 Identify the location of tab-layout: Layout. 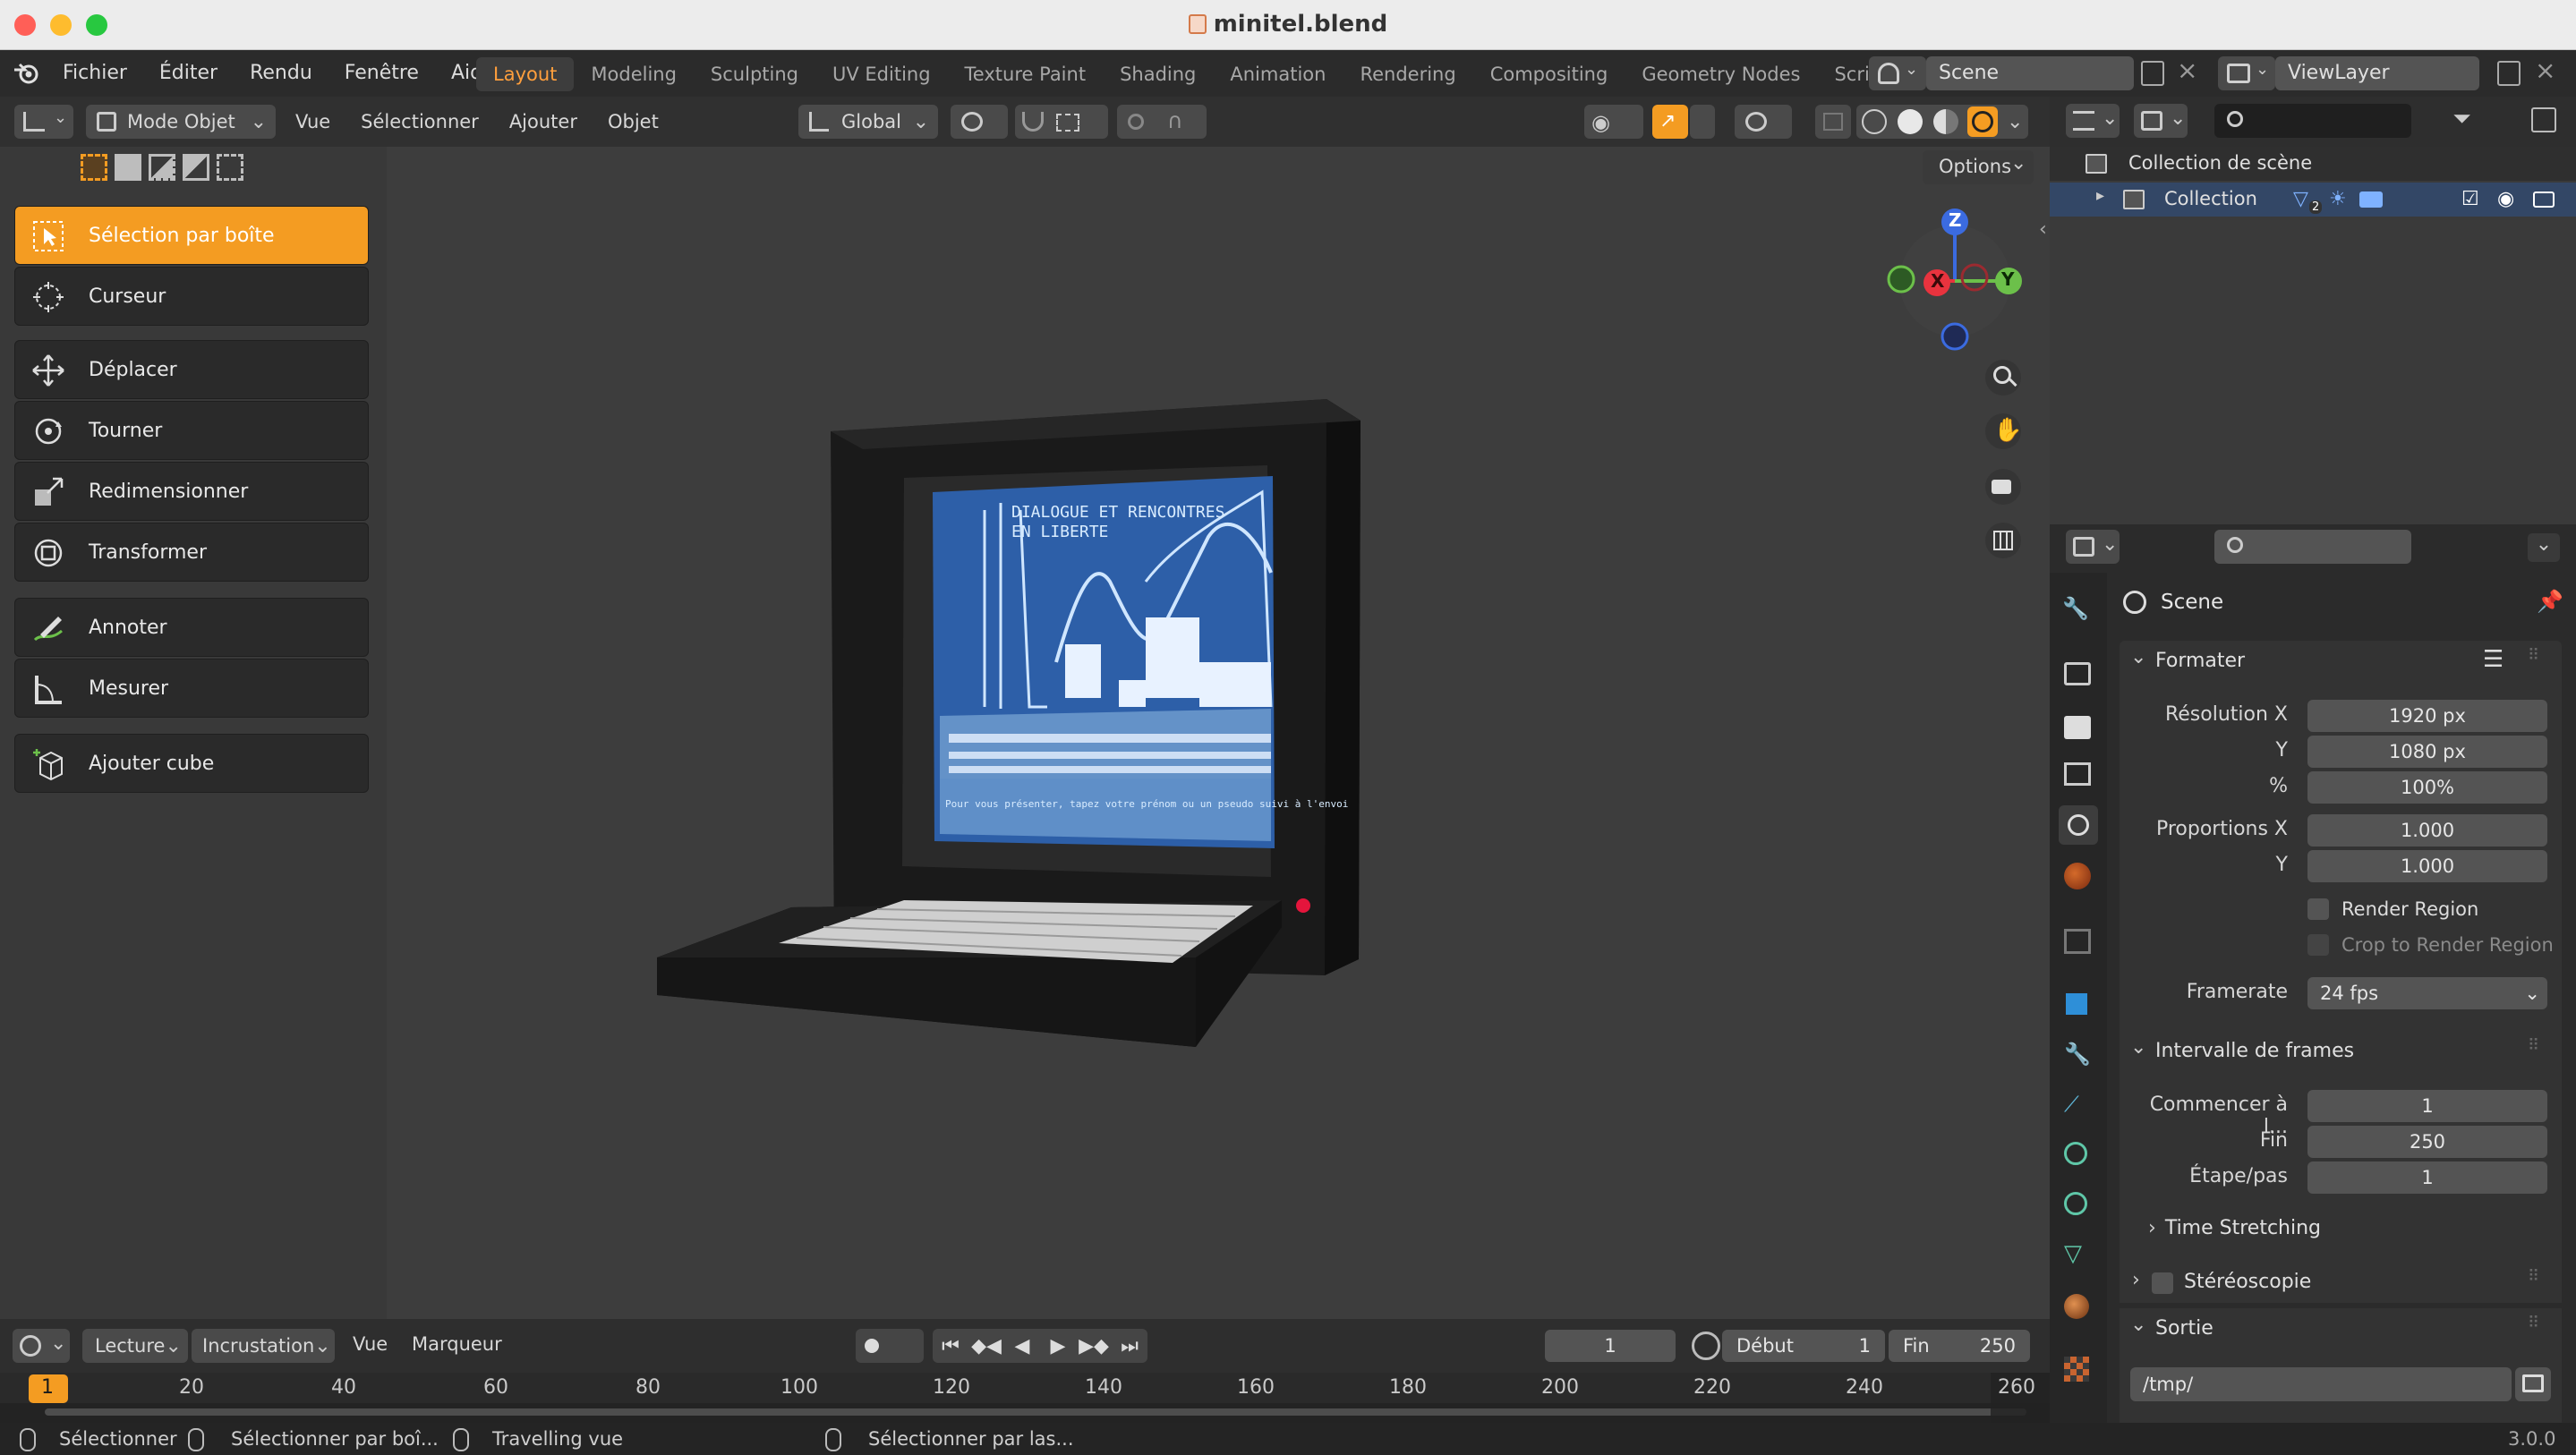
(525, 74).